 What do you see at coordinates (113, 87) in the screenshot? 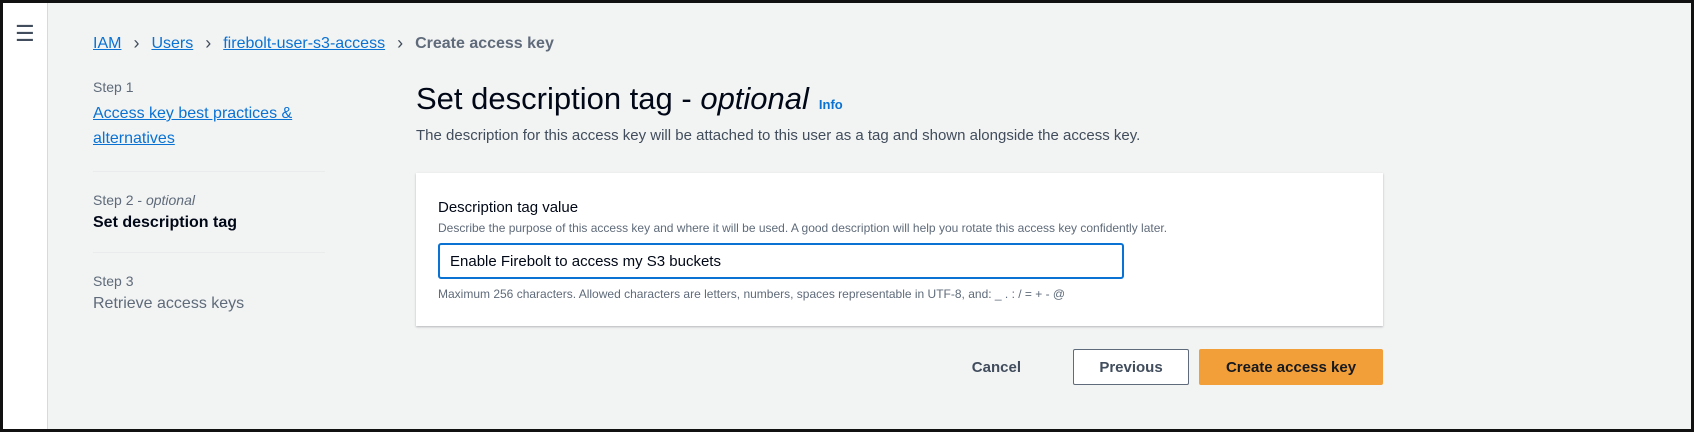
I see `step-number: Step 1` at bounding box center [113, 87].